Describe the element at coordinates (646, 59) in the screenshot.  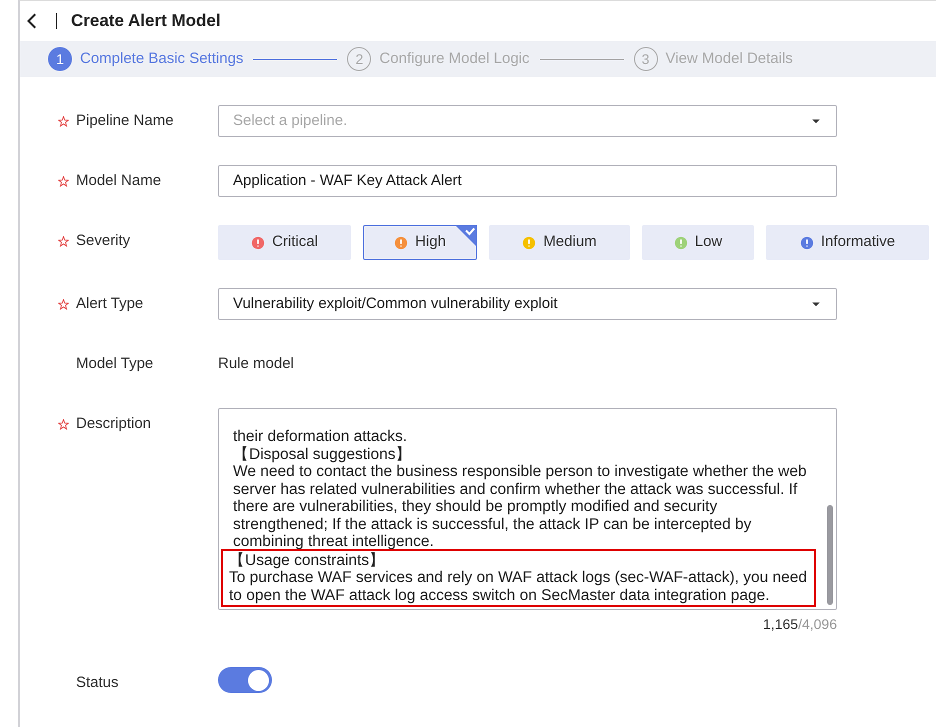
I see `step-number: 3` at that location.